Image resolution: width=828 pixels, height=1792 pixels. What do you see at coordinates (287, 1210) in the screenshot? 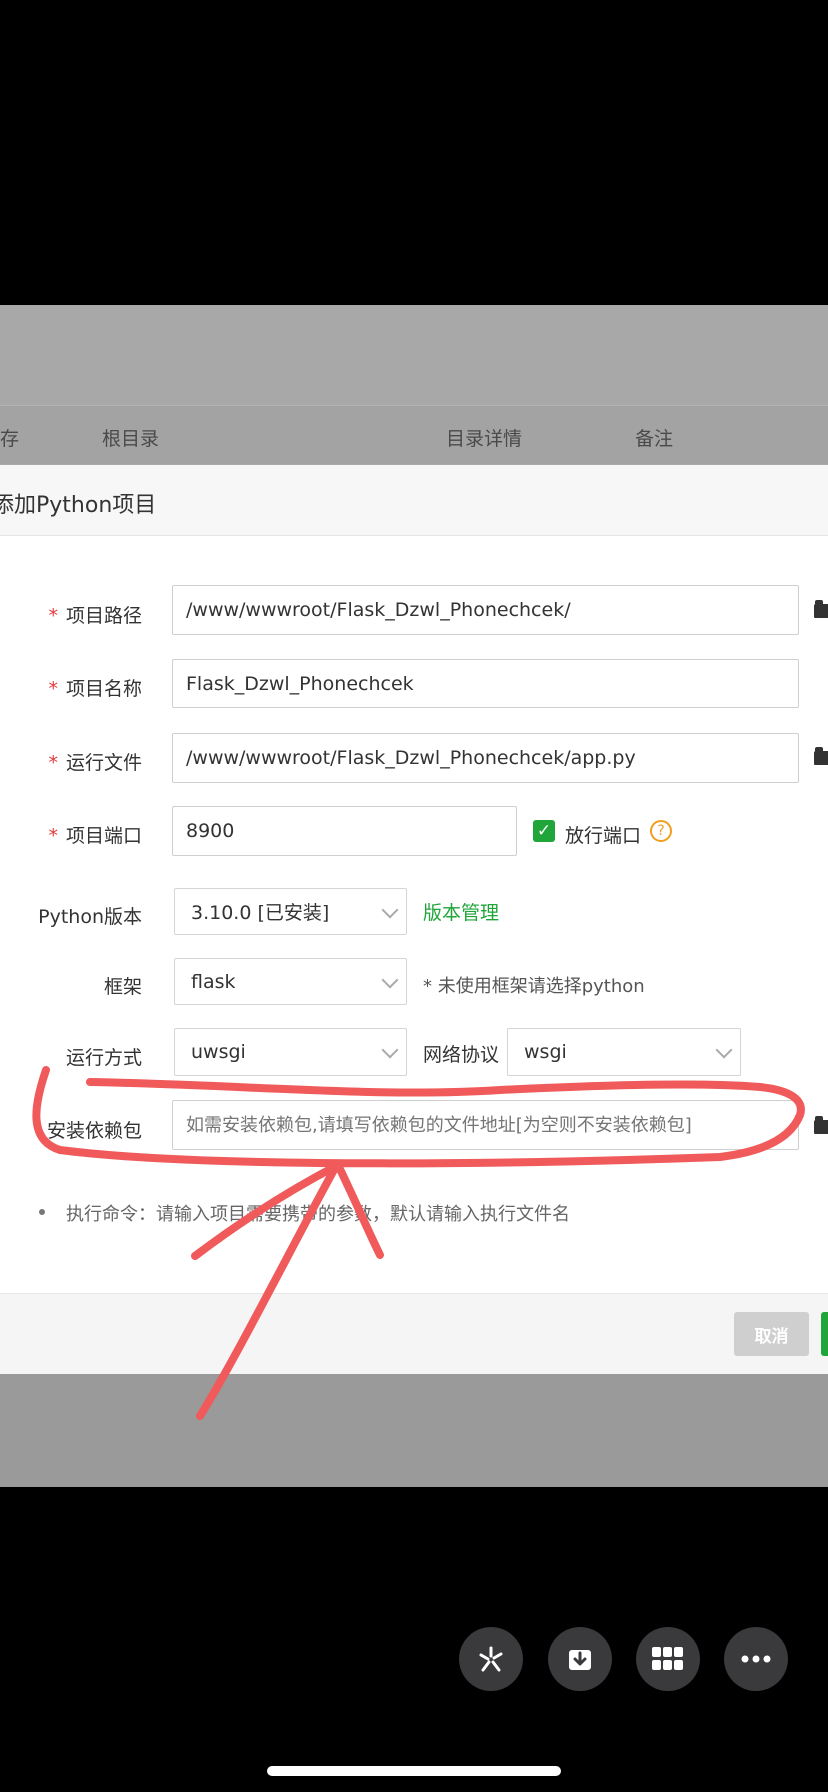
I see `annotation-arrow-head` at bounding box center [287, 1210].